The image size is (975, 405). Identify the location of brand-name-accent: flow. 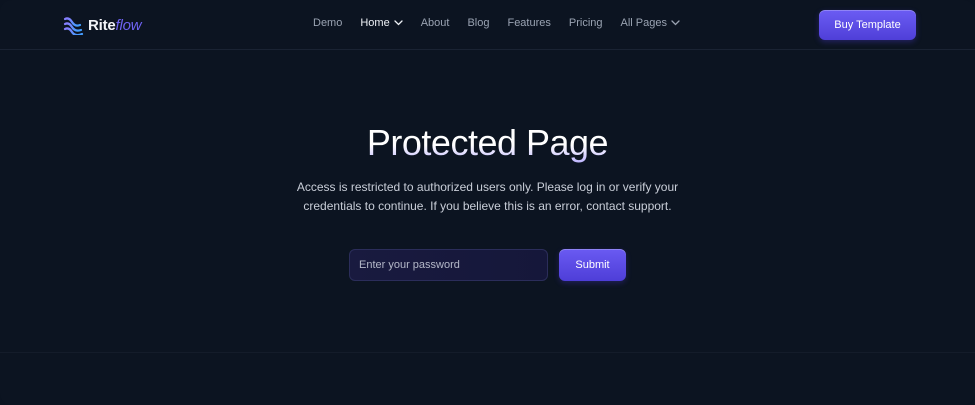
(128, 25).